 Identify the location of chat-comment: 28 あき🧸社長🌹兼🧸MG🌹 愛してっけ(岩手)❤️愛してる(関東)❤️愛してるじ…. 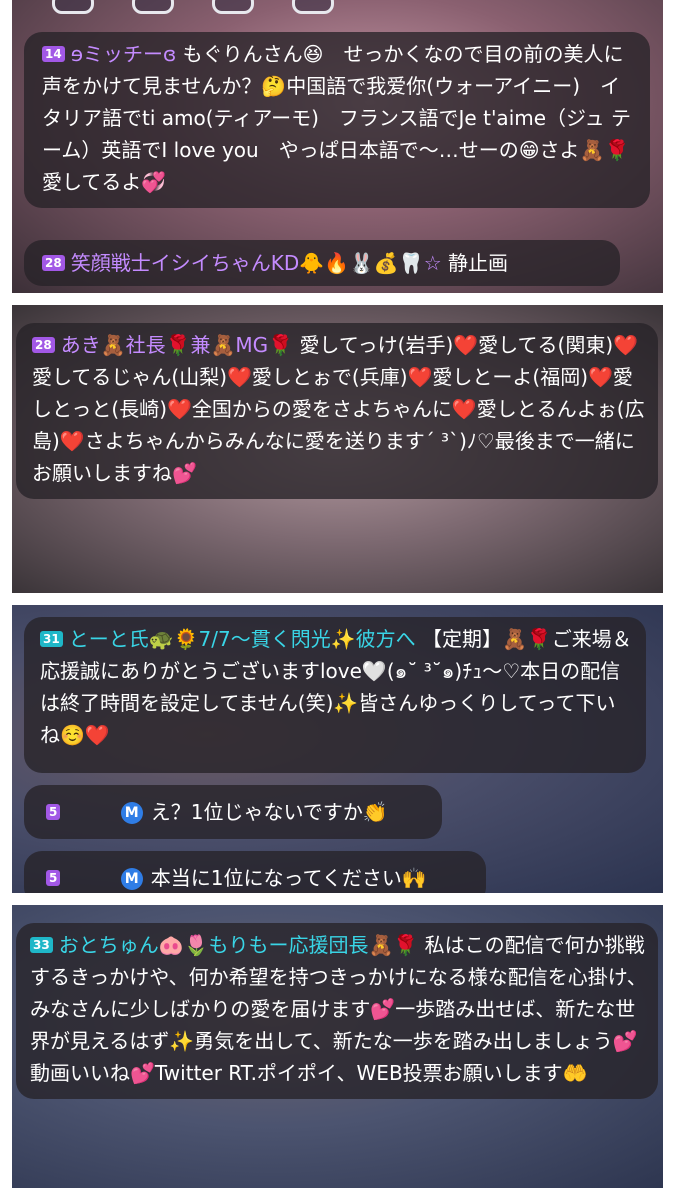
(337, 411).